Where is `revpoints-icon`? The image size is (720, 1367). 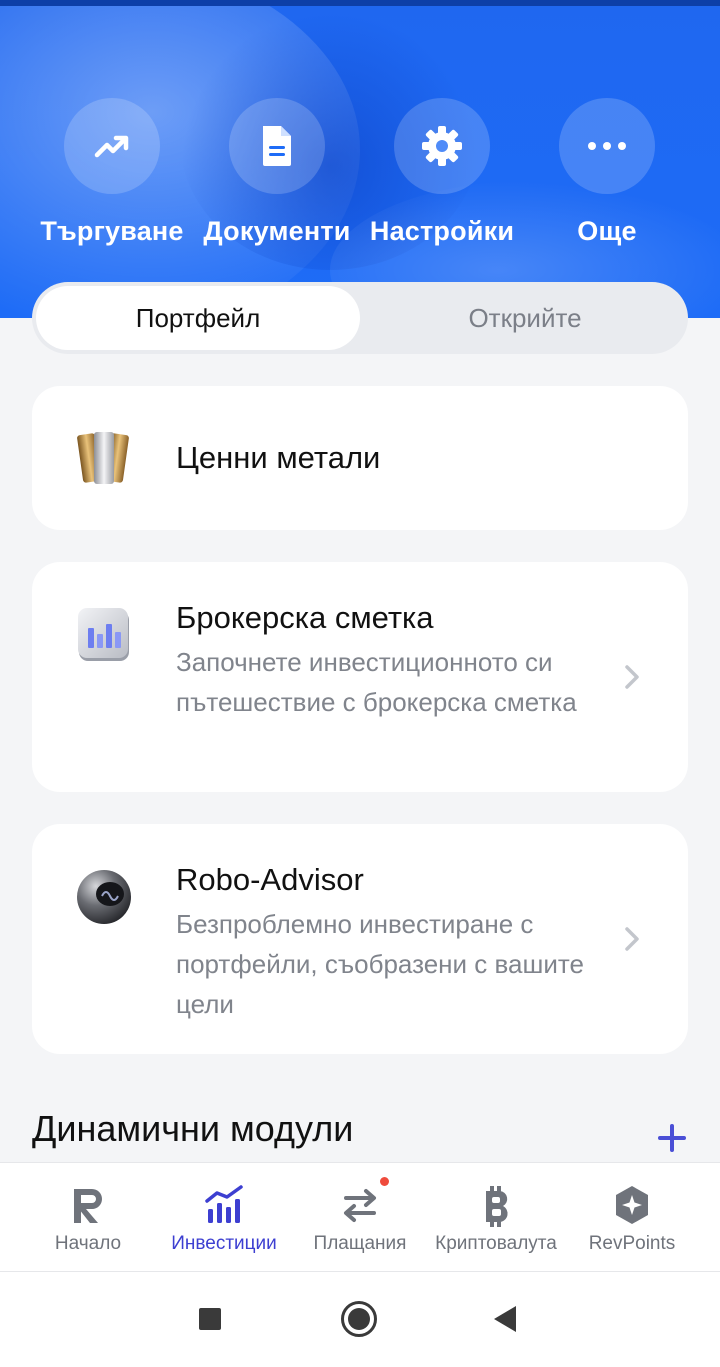
revpoints-icon is located at coordinates (632, 1205).